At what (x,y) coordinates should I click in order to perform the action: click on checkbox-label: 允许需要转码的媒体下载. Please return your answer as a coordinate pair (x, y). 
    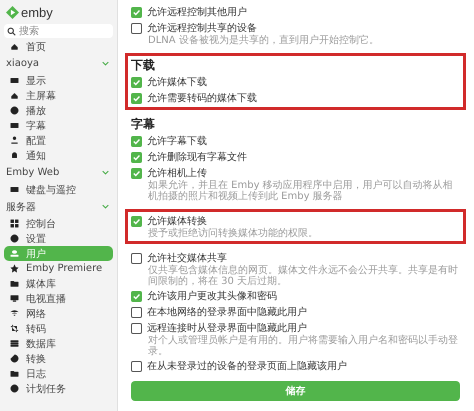
    Looking at the image, I should click on (202, 98).